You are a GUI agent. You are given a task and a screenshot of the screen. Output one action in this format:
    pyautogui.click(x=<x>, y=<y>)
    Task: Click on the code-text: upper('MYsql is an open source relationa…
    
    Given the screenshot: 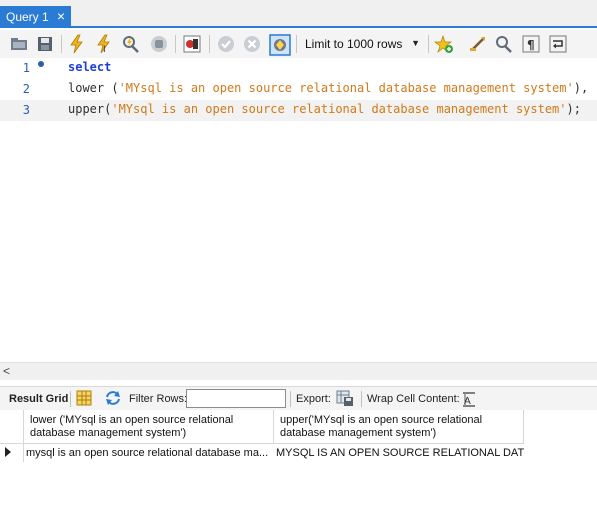 What is the action you would take?
    pyautogui.click(x=324, y=109)
    